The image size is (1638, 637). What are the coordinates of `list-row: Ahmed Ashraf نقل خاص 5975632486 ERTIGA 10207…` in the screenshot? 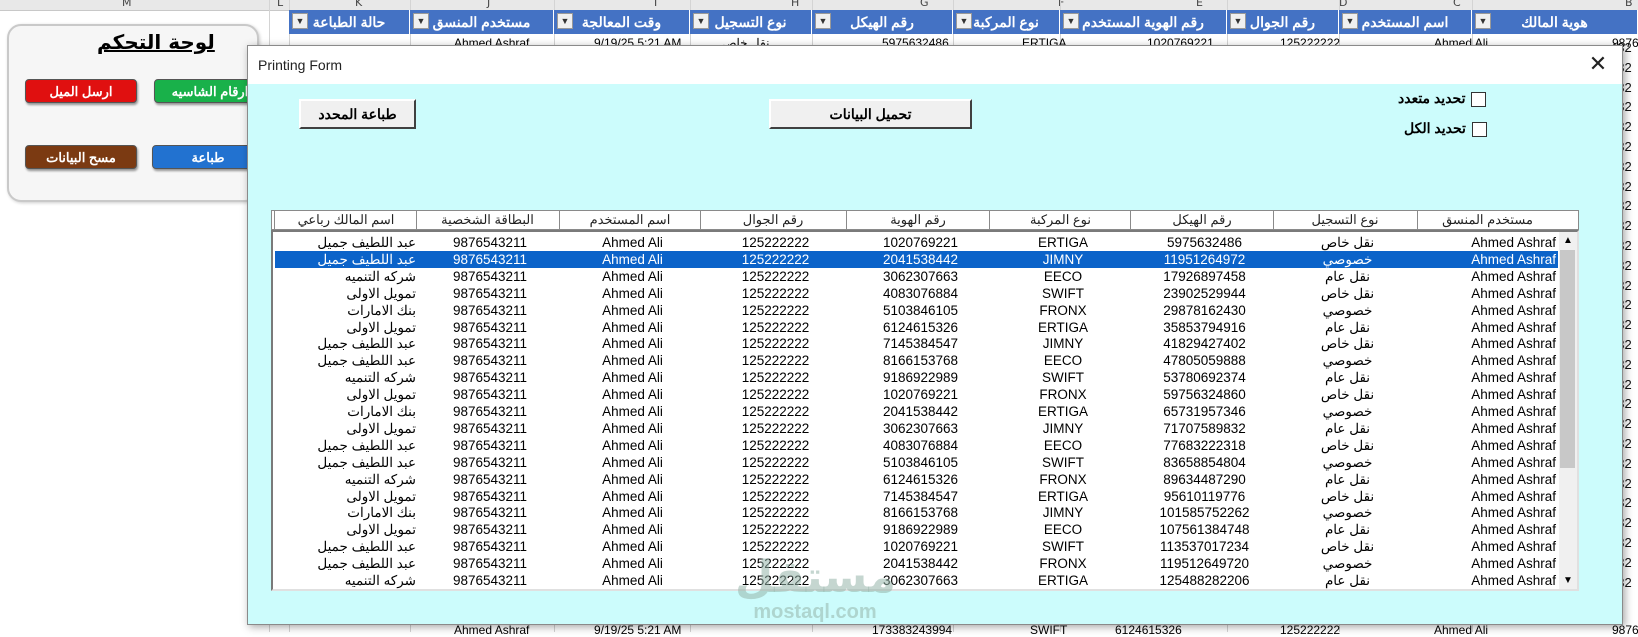 It's located at (916, 242).